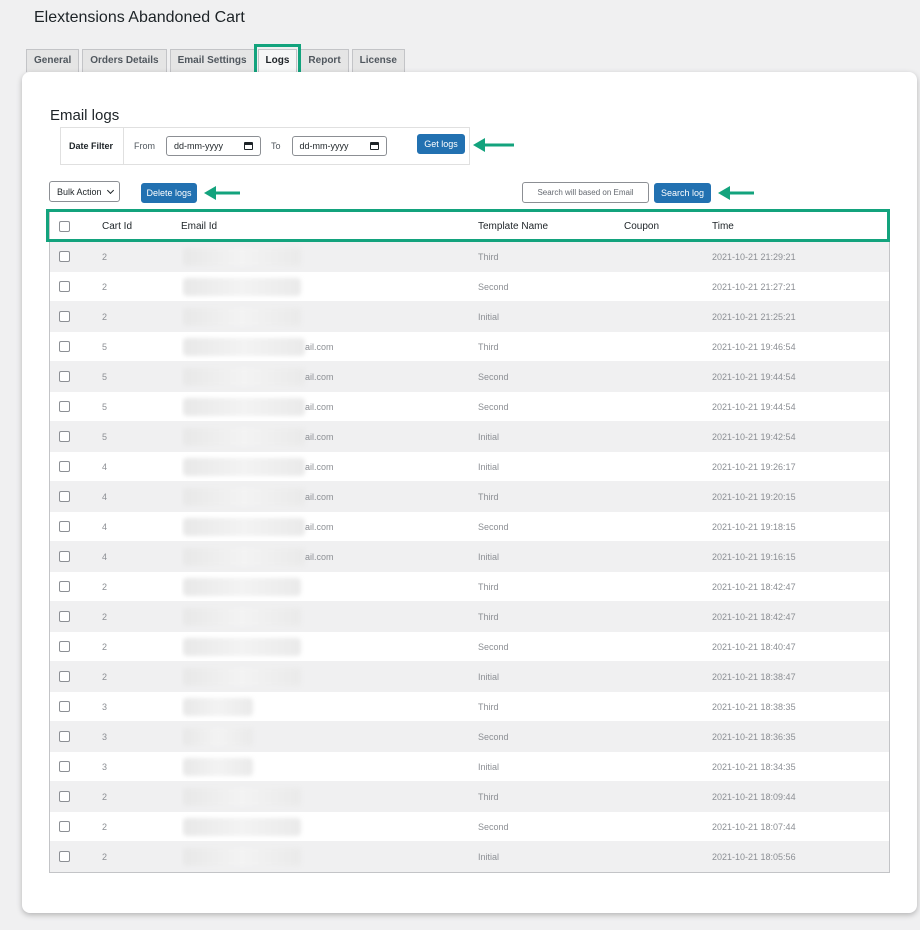 The width and height of the screenshot is (920, 930). Describe the element at coordinates (754, 346) in the screenshot. I see `time-cell: 2021-10-21 19:46:54` at that location.